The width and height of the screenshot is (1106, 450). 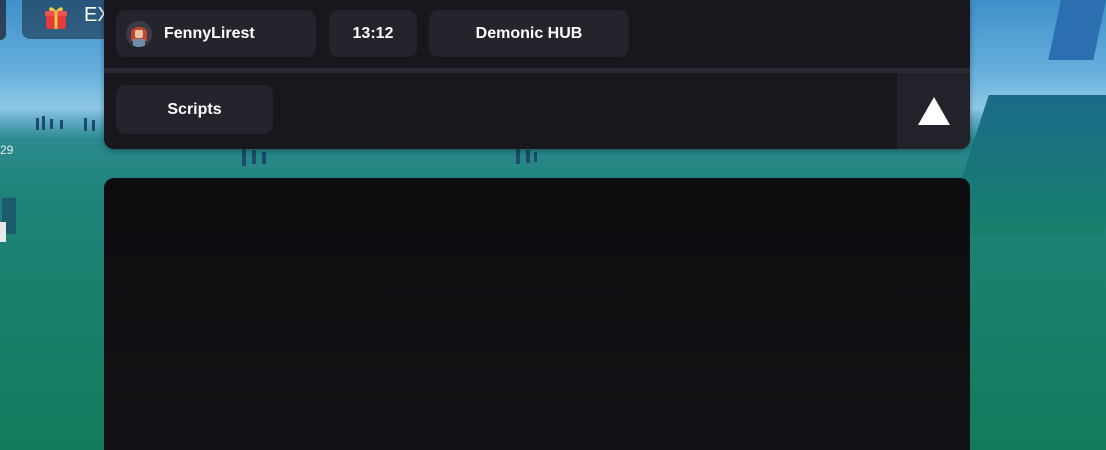 What do you see at coordinates (1077, 30) in the screenshot?
I see `sky-block` at bounding box center [1077, 30].